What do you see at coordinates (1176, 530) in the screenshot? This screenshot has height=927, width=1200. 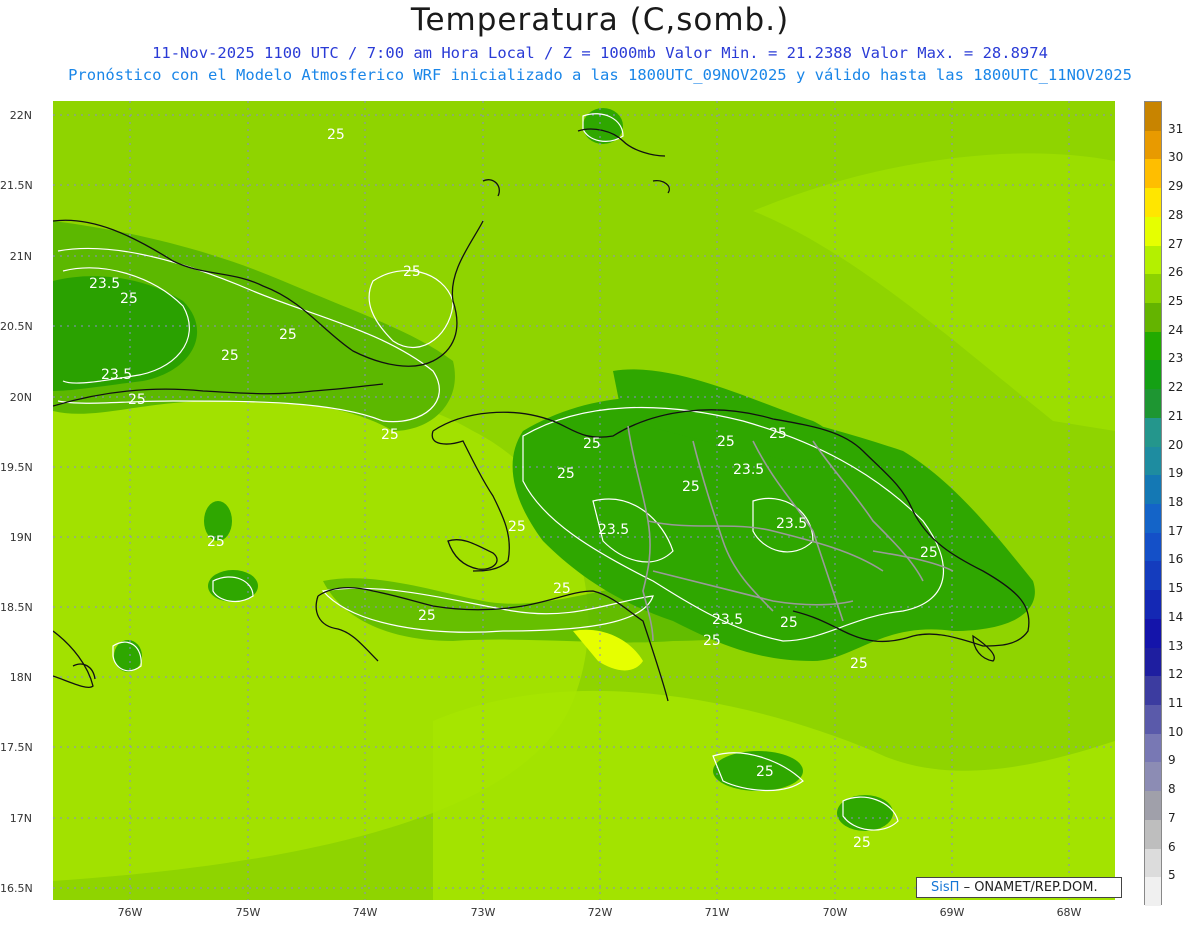 I see `colorbar-tick-label: 17` at bounding box center [1176, 530].